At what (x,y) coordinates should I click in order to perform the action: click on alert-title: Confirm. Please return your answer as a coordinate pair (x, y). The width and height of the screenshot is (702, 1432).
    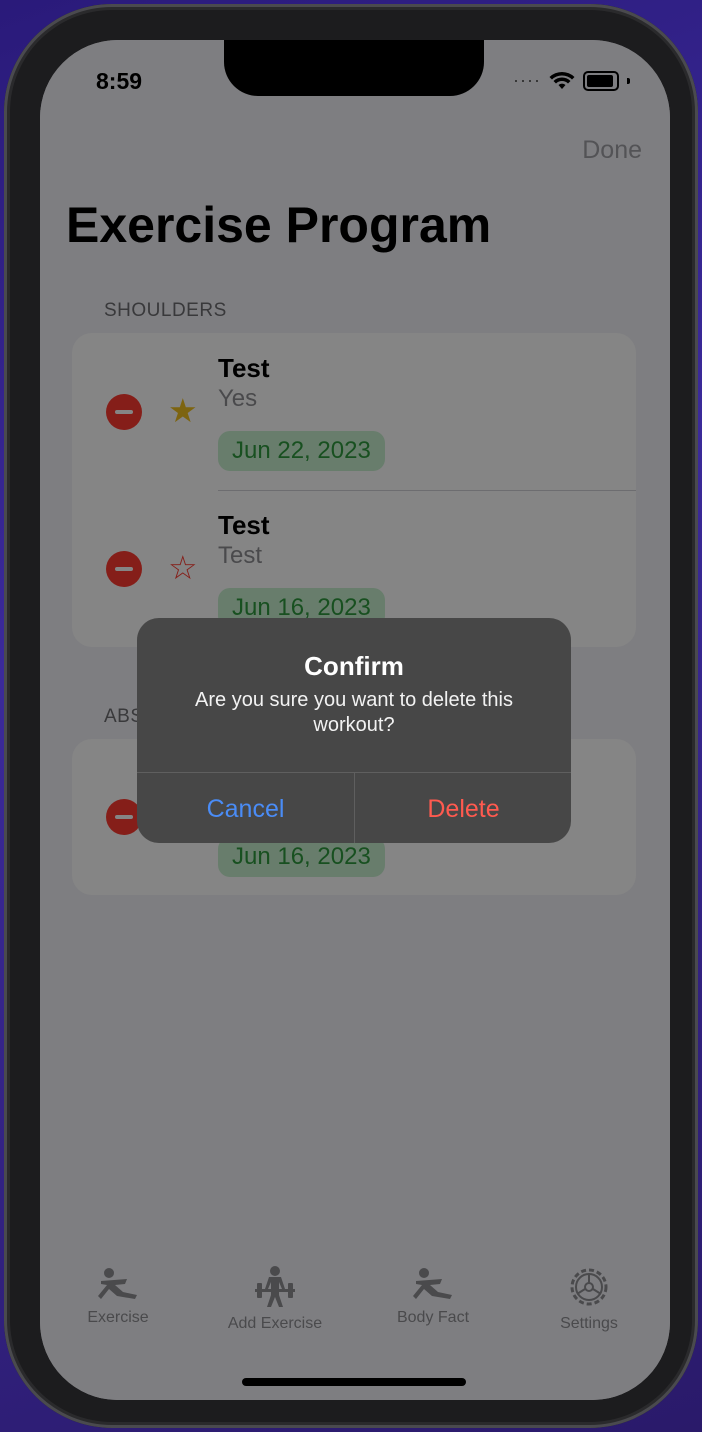
    Looking at the image, I should click on (354, 666).